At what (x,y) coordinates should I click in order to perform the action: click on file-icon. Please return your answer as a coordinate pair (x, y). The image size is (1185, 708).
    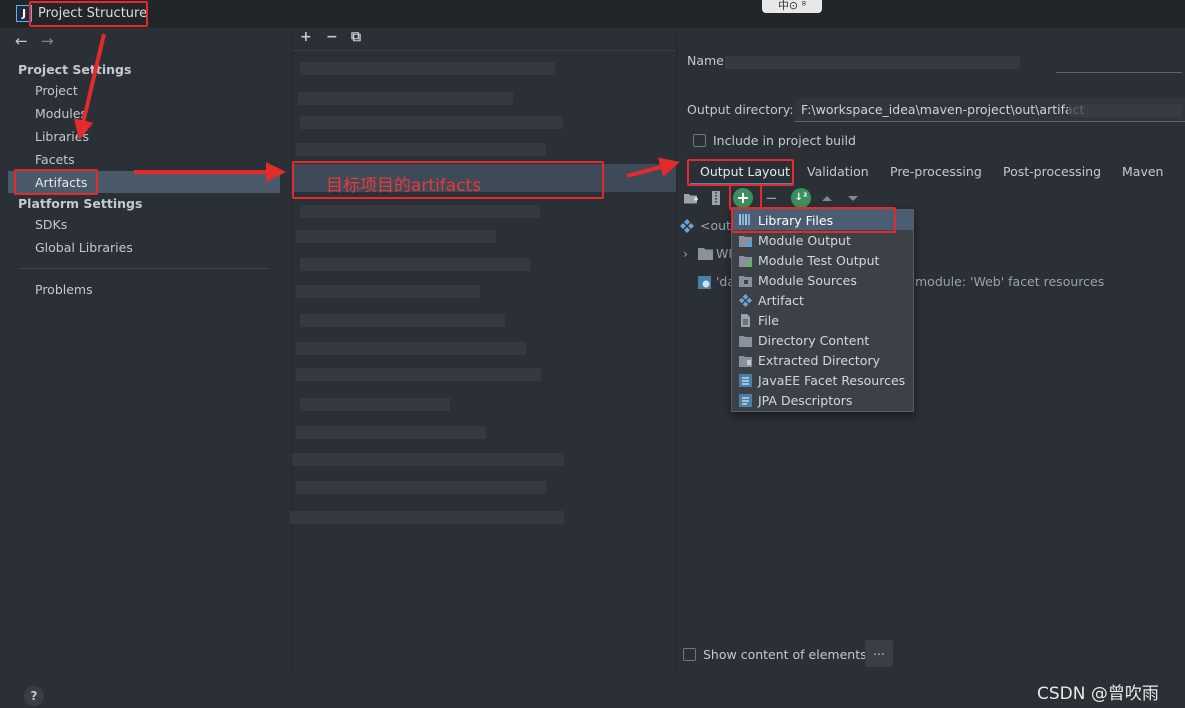
    Looking at the image, I should click on (745, 320).